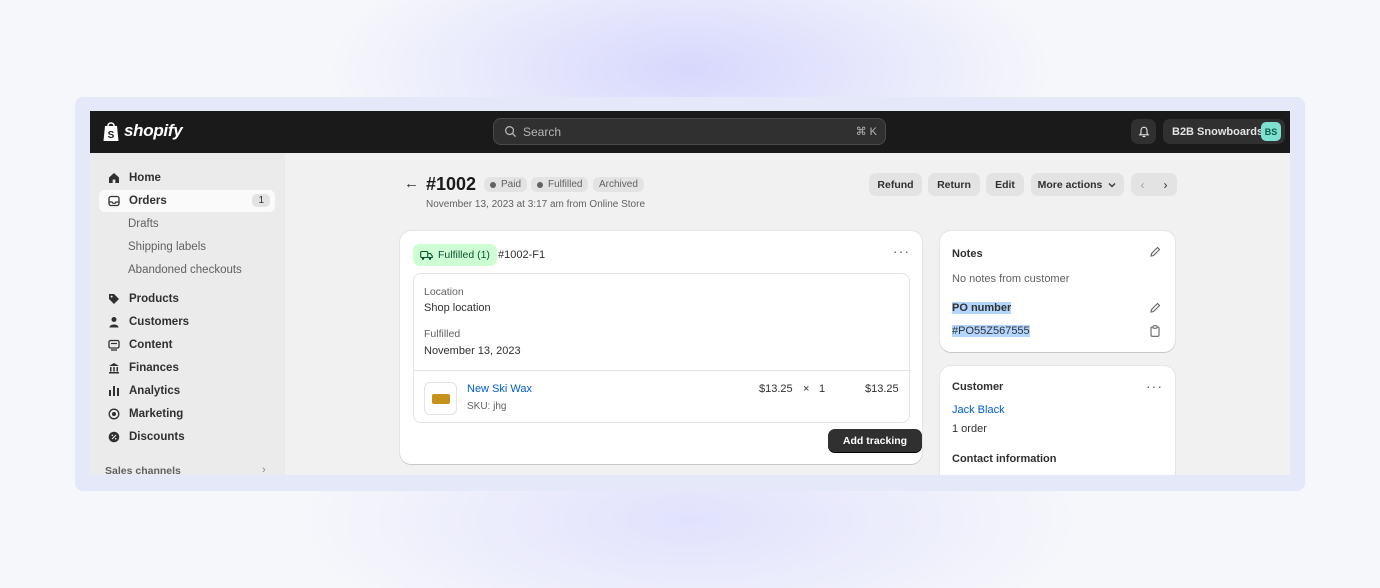 Image resolution: width=1380 pixels, height=588 pixels. I want to click on sidebar-item-label: Content, so click(151, 345).